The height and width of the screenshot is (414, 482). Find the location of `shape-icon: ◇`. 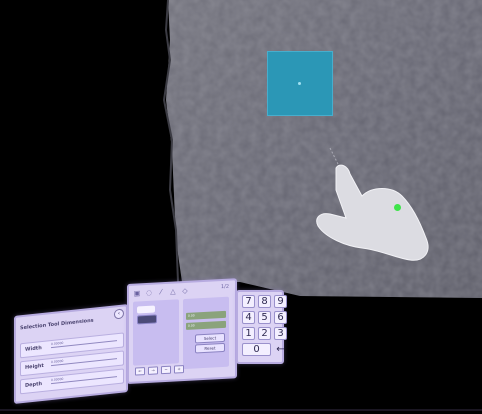

shape-icon: ◇ is located at coordinates (185, 291).